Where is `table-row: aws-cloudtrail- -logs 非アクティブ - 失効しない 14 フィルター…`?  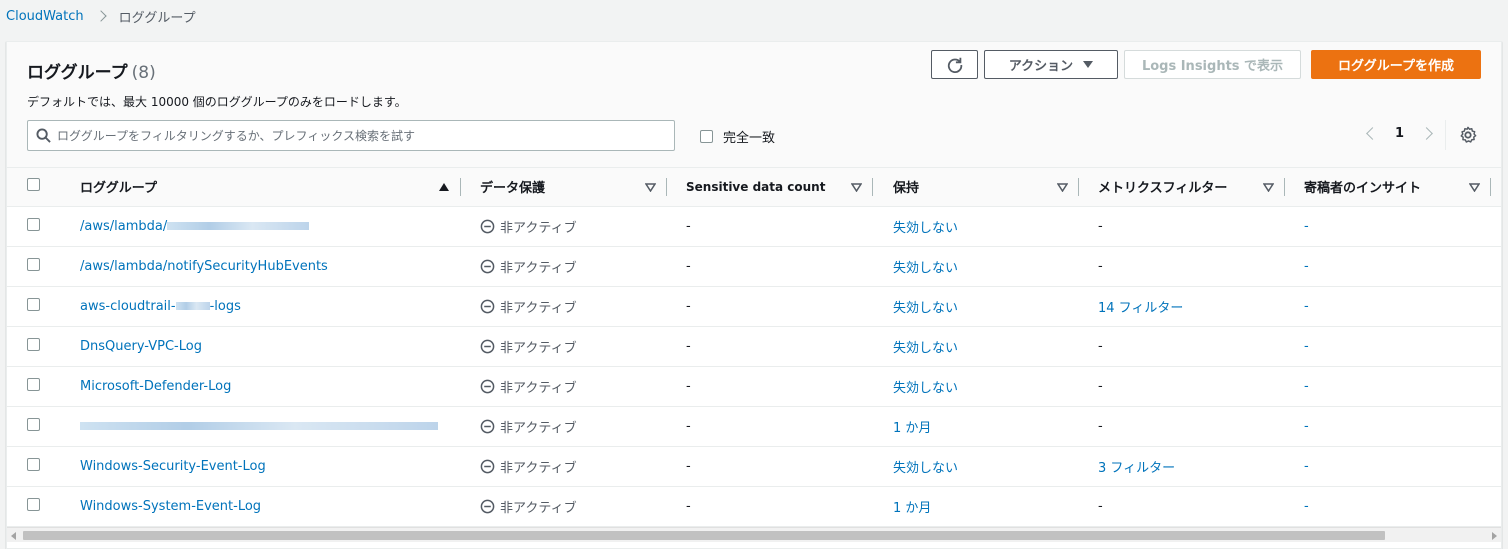
table-row: aws-cloudtrail- -logs 非アクティブ - 失効しない 14 フィルター… is located at coordinates (754, 306).